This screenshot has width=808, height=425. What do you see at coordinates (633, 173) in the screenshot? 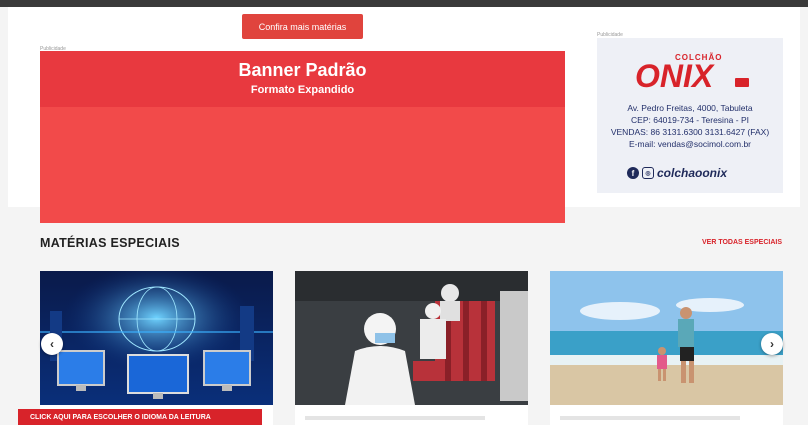
I see `facebook-icon: f` at bounding box center [633, 173].